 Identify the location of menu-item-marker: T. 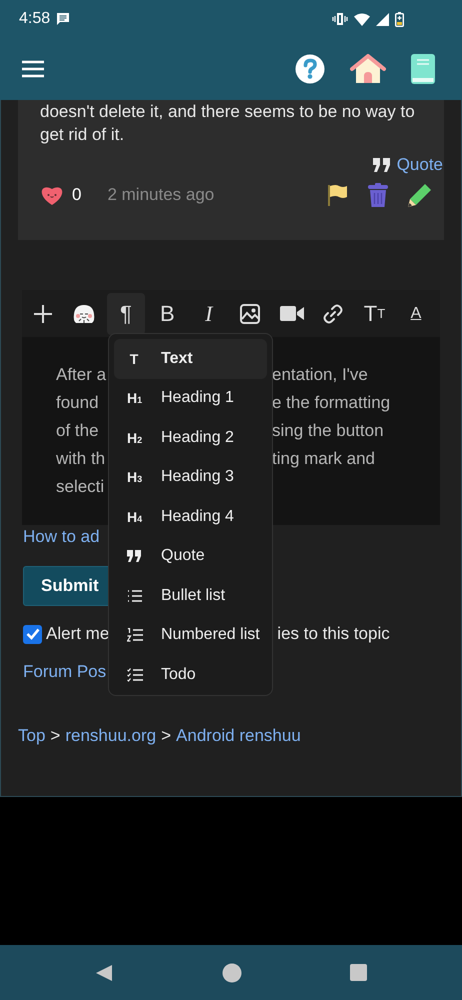
(134, 358).